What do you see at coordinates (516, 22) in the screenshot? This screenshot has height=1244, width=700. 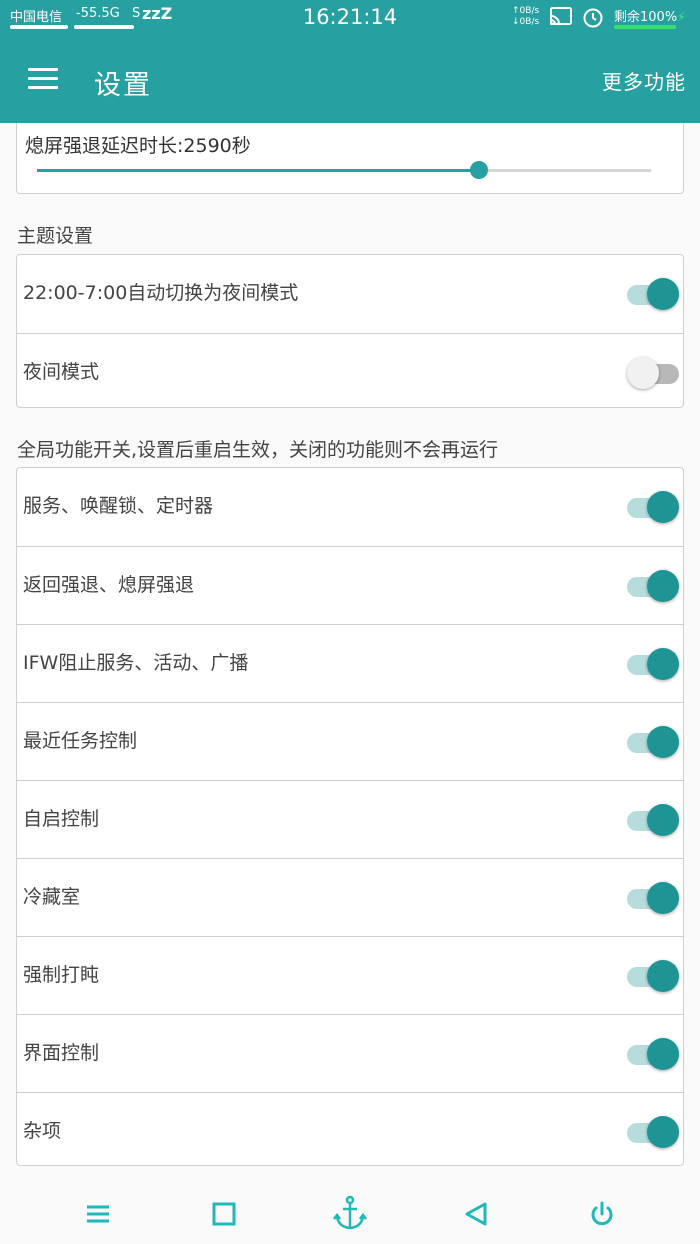 I see `download-arrow-icon: ↓` at bounding box center [516, 22].